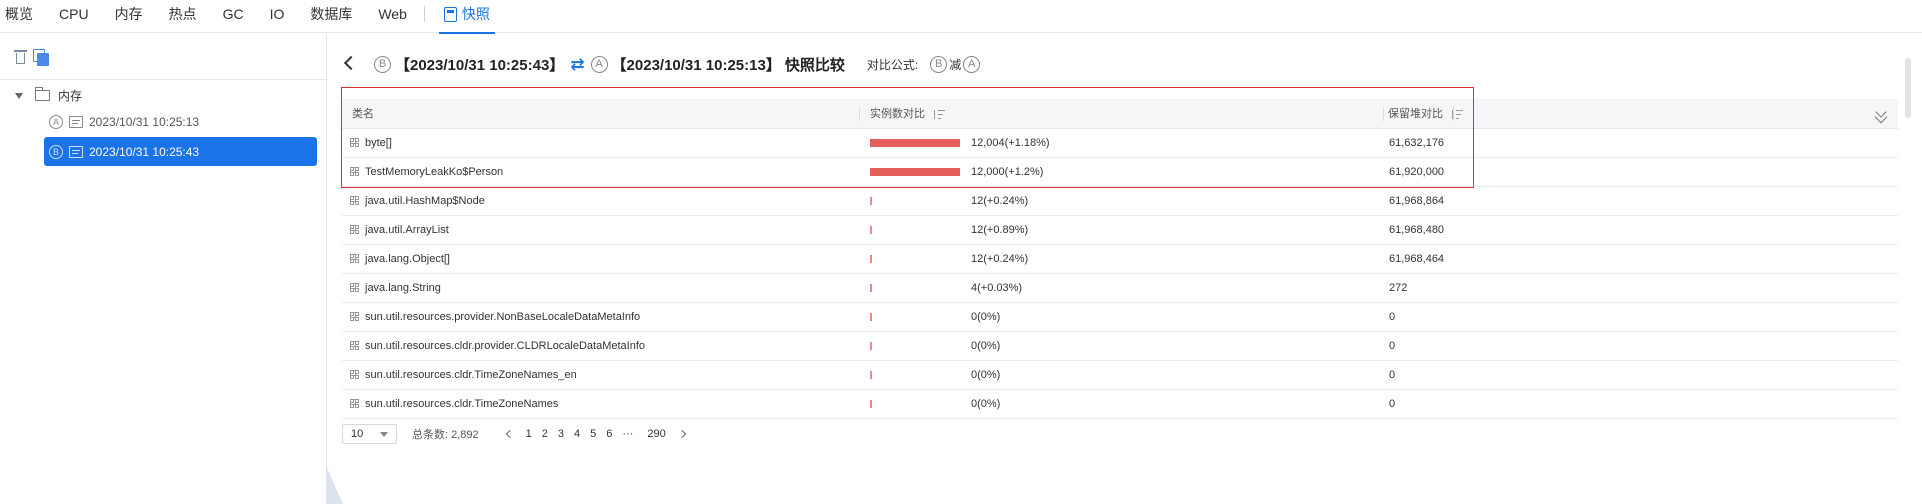  What do you see at coordinates (609, 434) in the screenshot?
I see `page-number: 6` at bounding box center [609, 434].